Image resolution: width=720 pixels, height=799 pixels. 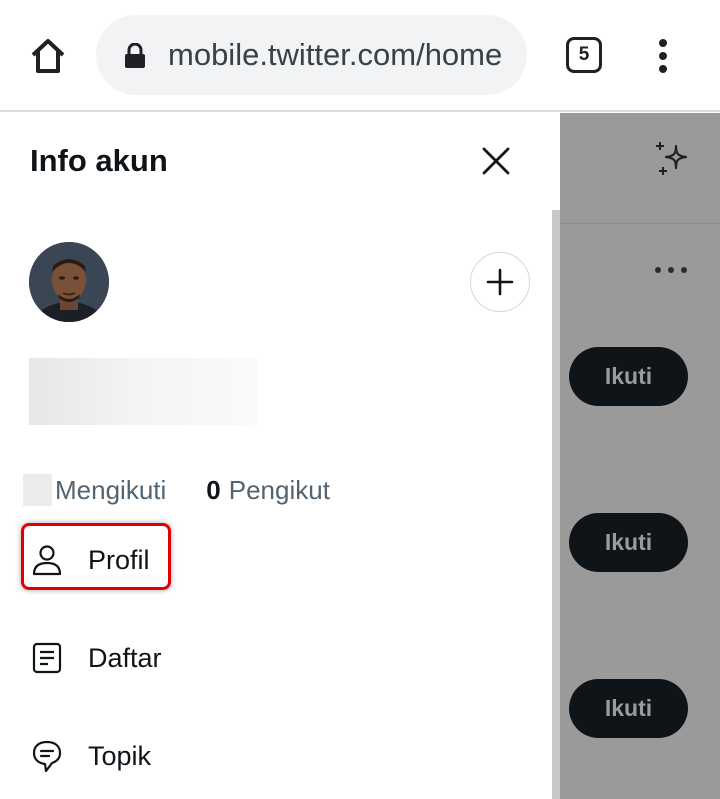 What do you see at coordinates (640, 223) in the screenshot?
I see `divider` at bounding box center [640, 223].